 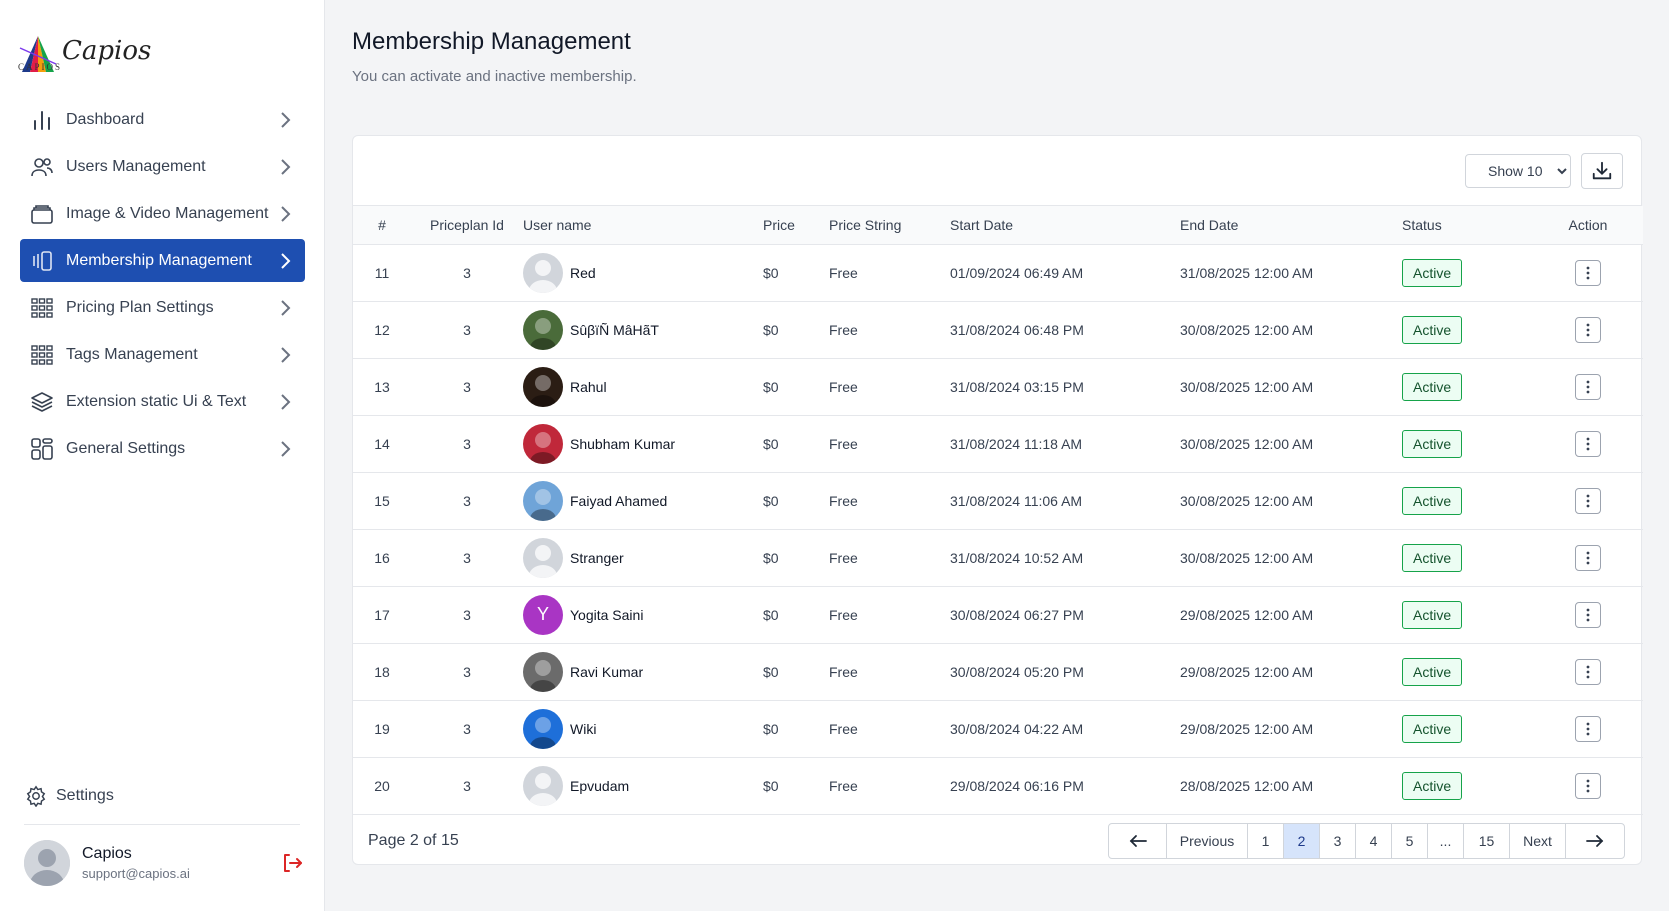 I want to click on sidebar-settings-link: Settings, so click(x=69, y=796).